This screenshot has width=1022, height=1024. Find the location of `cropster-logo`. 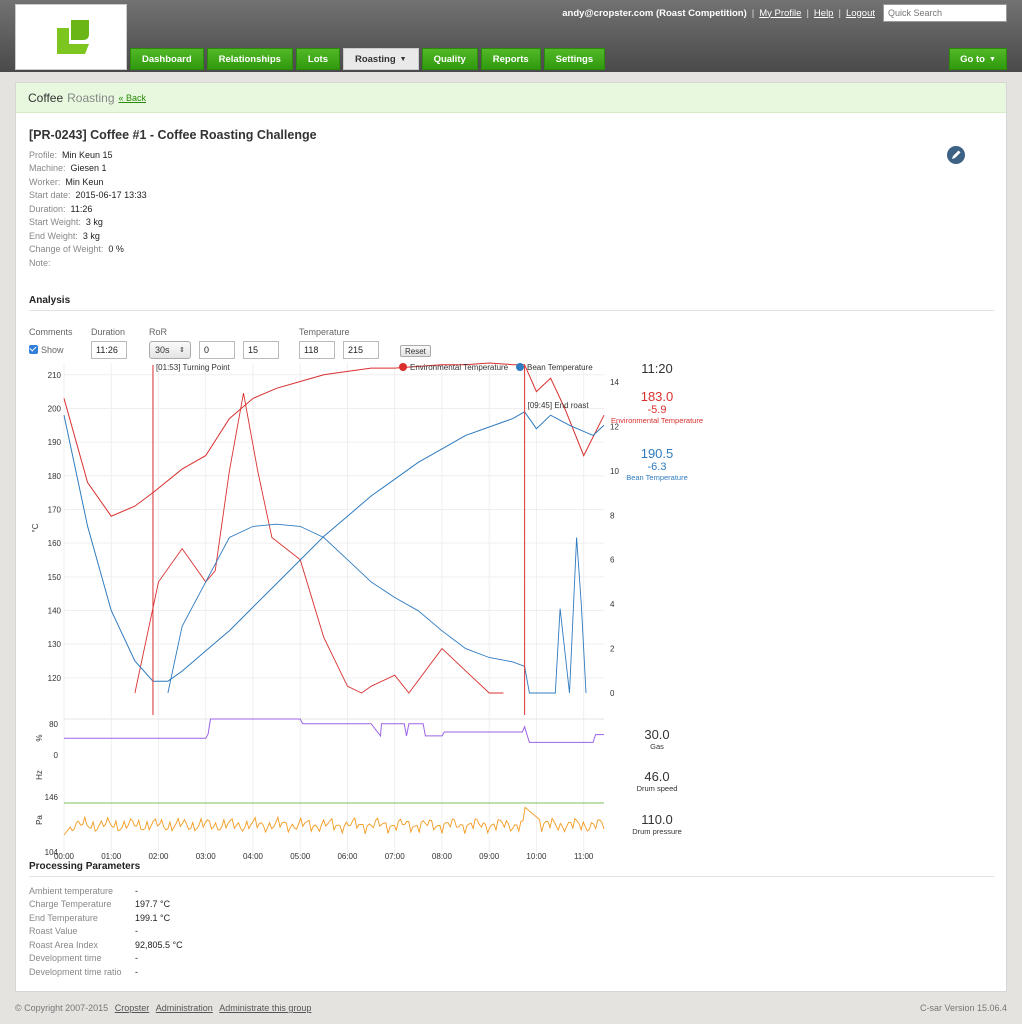

cropster-logo is located at coordinates (71, 37).